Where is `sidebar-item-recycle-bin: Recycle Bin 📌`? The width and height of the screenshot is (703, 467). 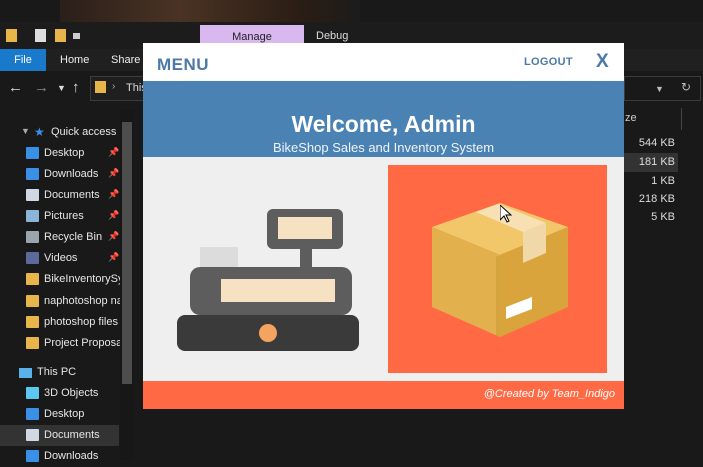 sidebar-item-recycle-bin: Recycle Bin 📌 is located at coordinates (59, 237).